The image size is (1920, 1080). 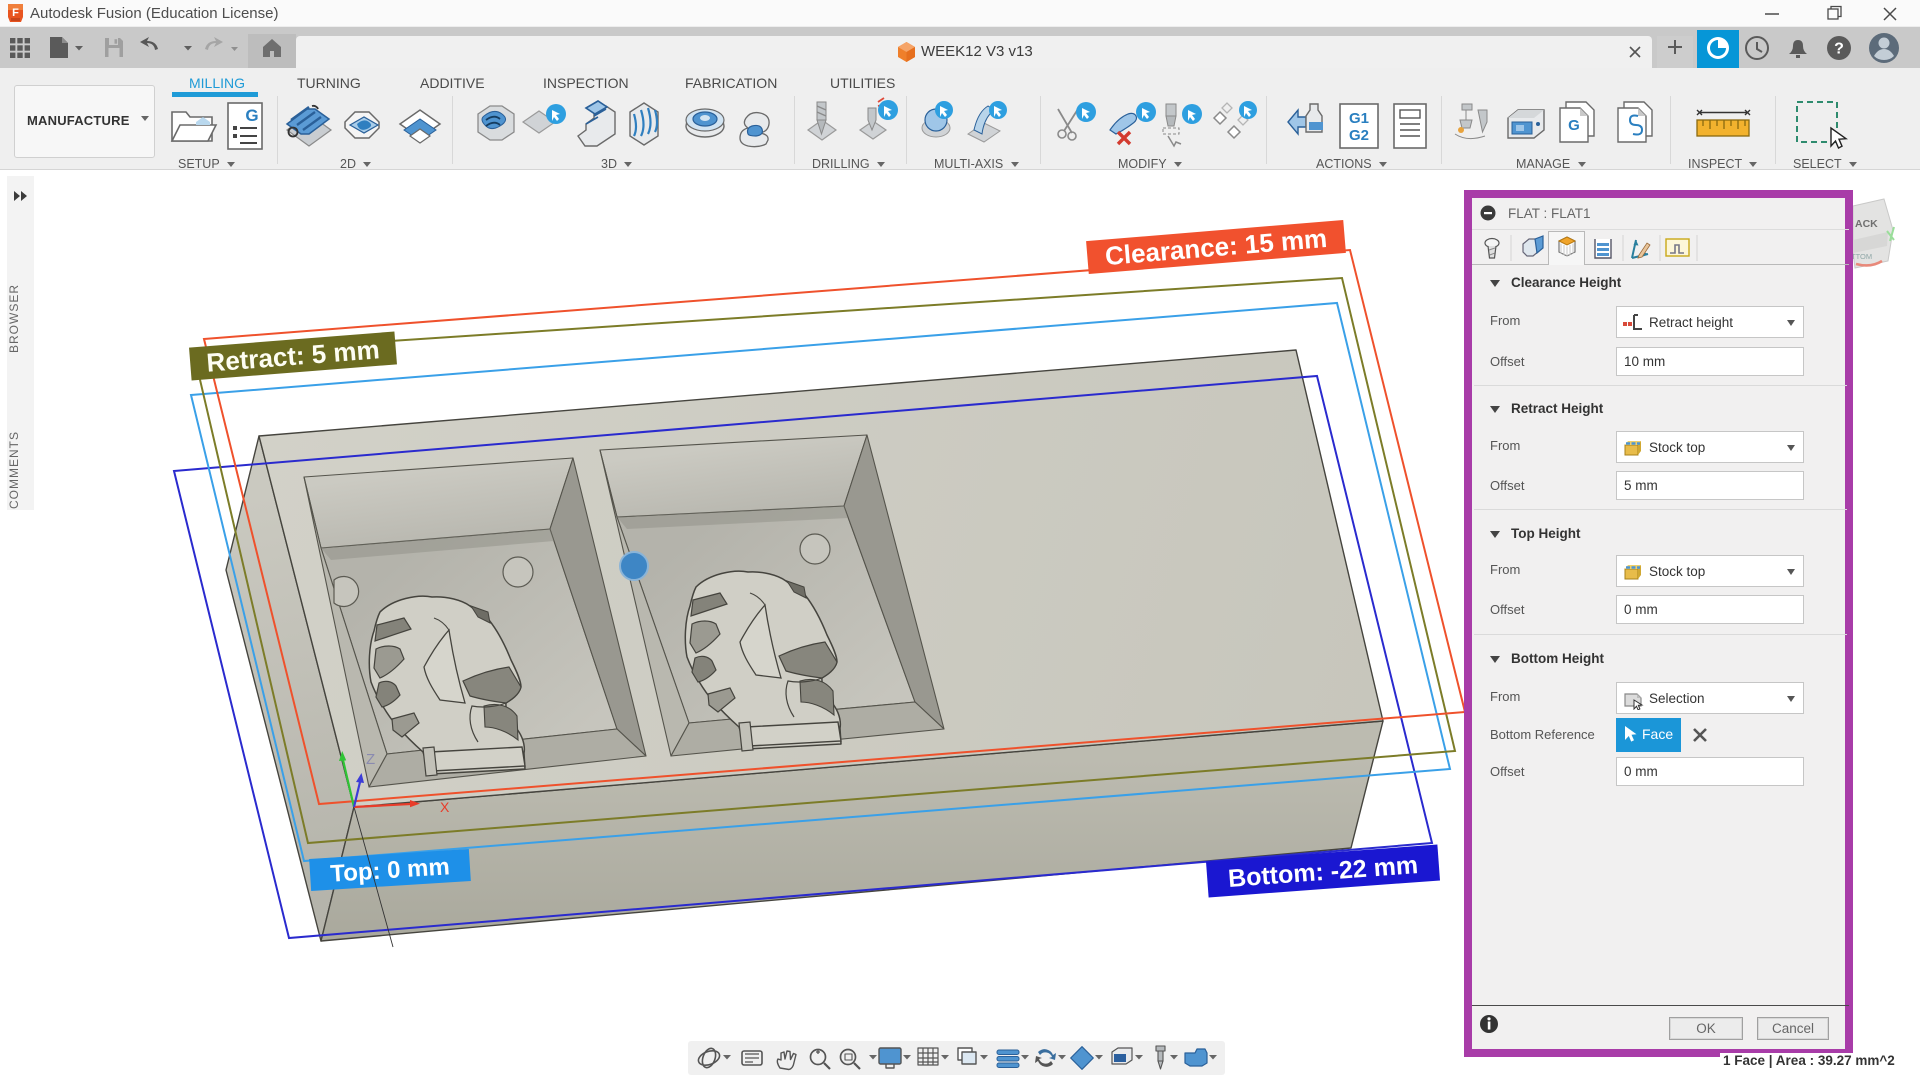 What do you see at coordinates (1359, 135) in the screenshot?
I see `svg-text: G2` at bounding box center [1359, 135].